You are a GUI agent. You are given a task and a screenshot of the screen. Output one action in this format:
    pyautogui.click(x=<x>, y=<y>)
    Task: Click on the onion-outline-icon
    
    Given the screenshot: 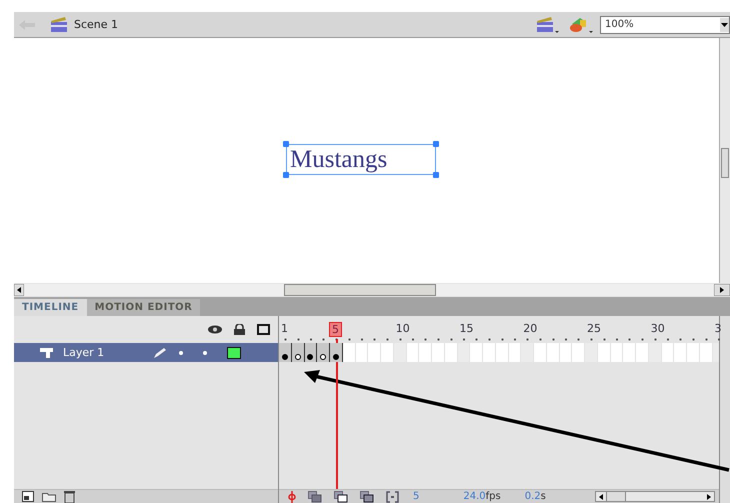 What is the action you would take?
    pyautogui.click(x=341, y=496)
    